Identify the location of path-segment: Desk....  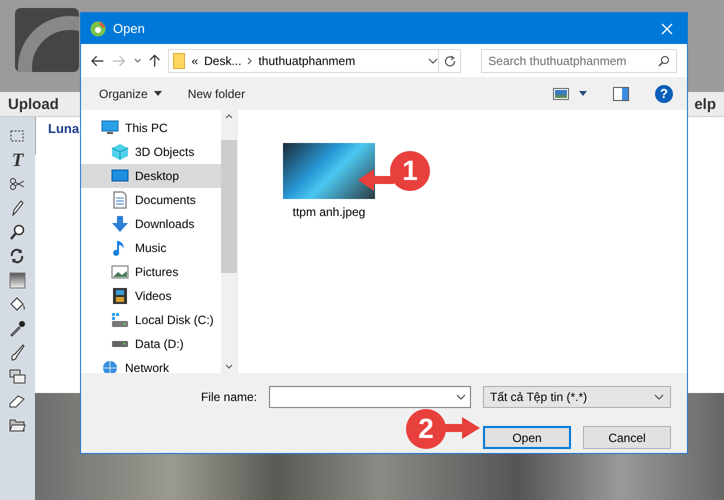
(223, 61).